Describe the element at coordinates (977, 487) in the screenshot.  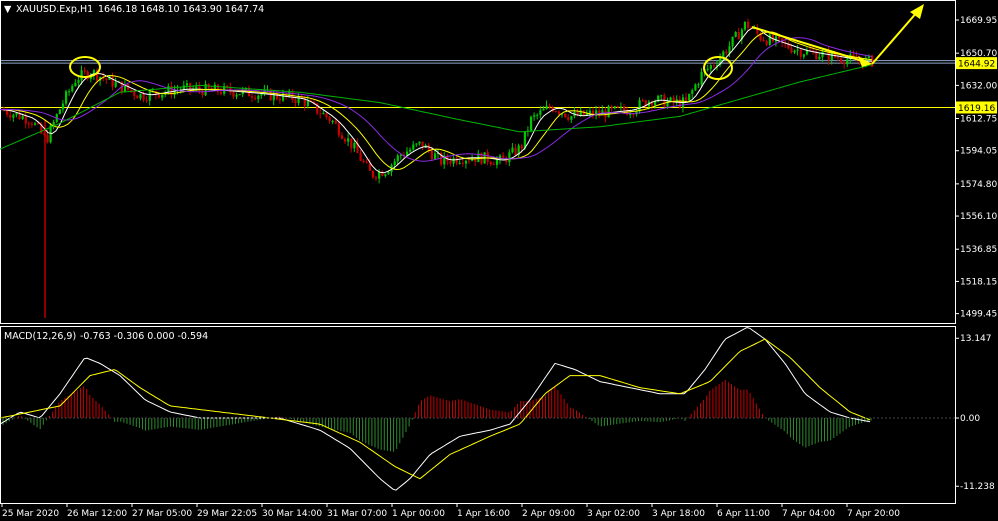
I see `macd-tick-label: -11.238` at that location.